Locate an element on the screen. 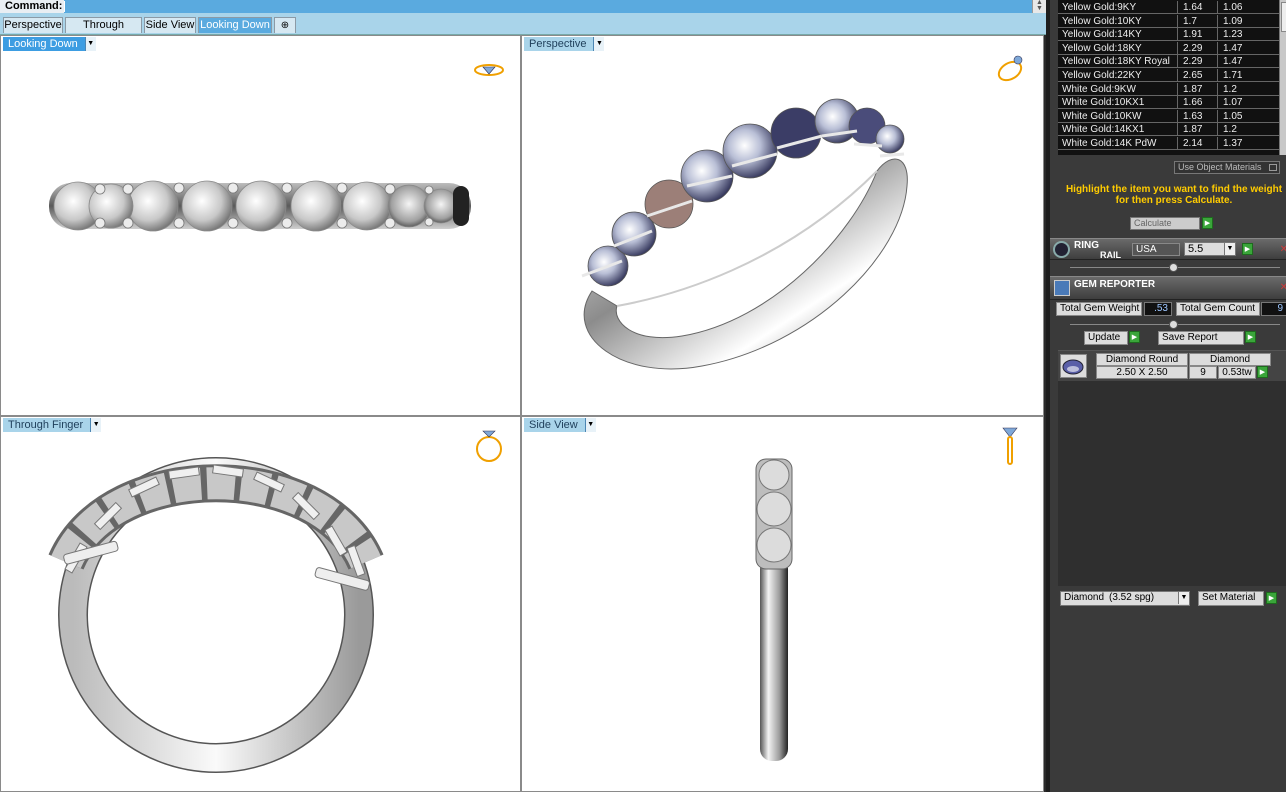 Image resolution: width=1286 pixels, height=792 pixels. ring-rail-header: RING RAIL USA 5.5 ▼ ▶ ✕ is located at coordinates (1168, 249).